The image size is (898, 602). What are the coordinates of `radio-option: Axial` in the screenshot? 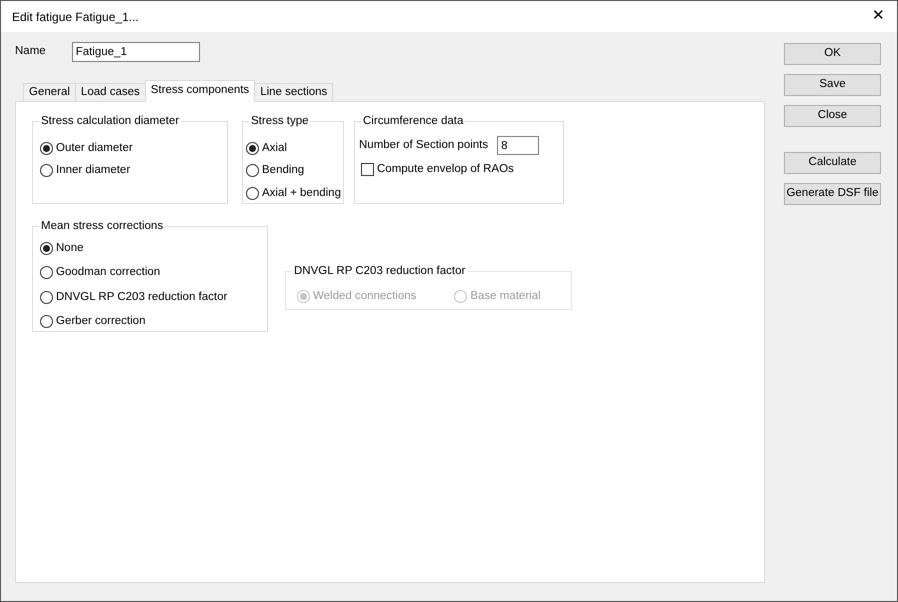 It's located at (294, 149).